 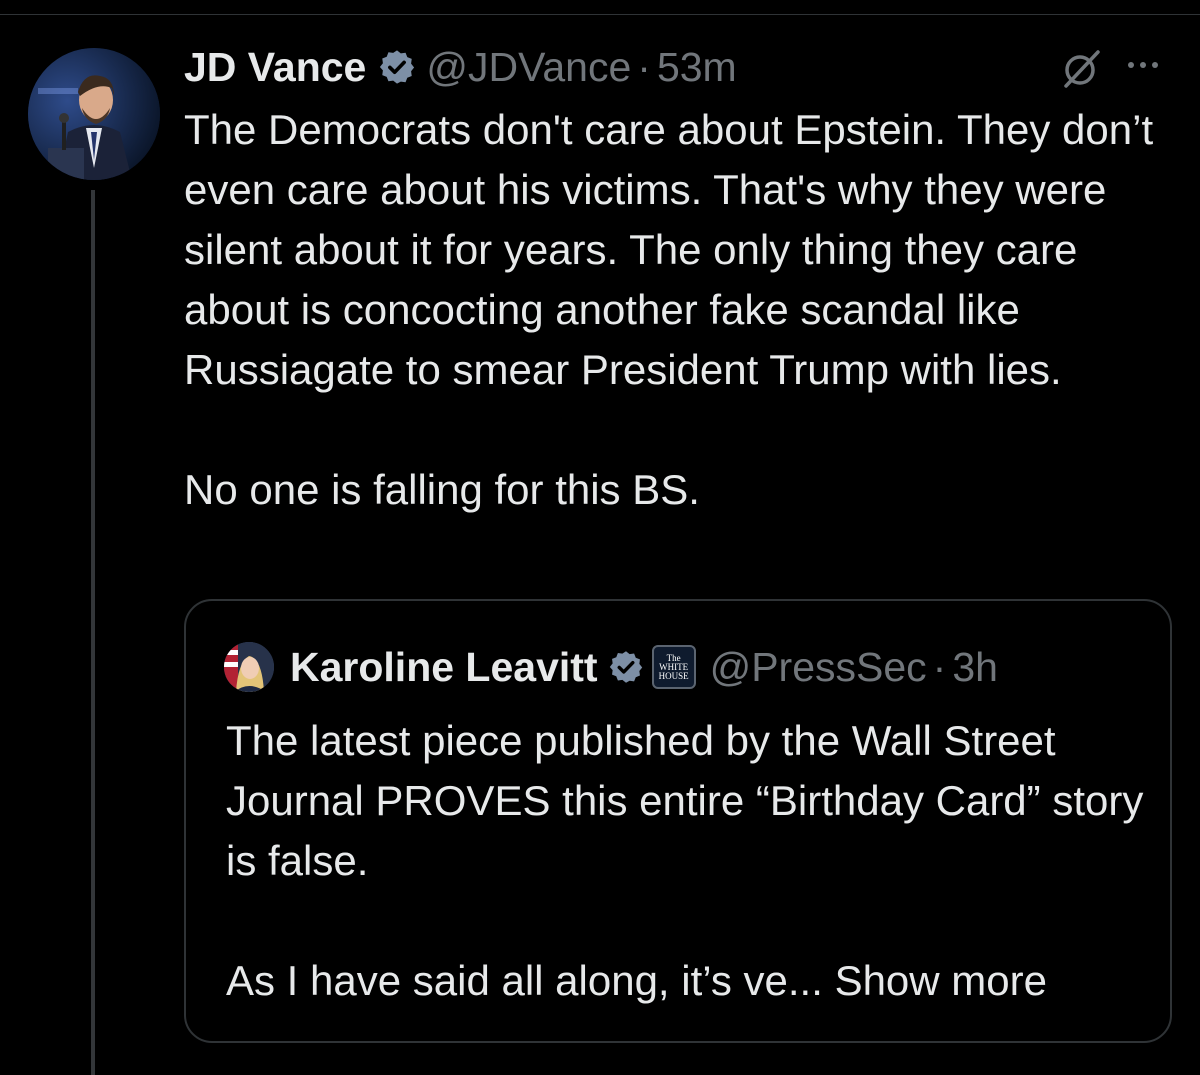 I want to click on tweet-header: JD Vance @JDVance · 53m, so click(x=460, y=67).